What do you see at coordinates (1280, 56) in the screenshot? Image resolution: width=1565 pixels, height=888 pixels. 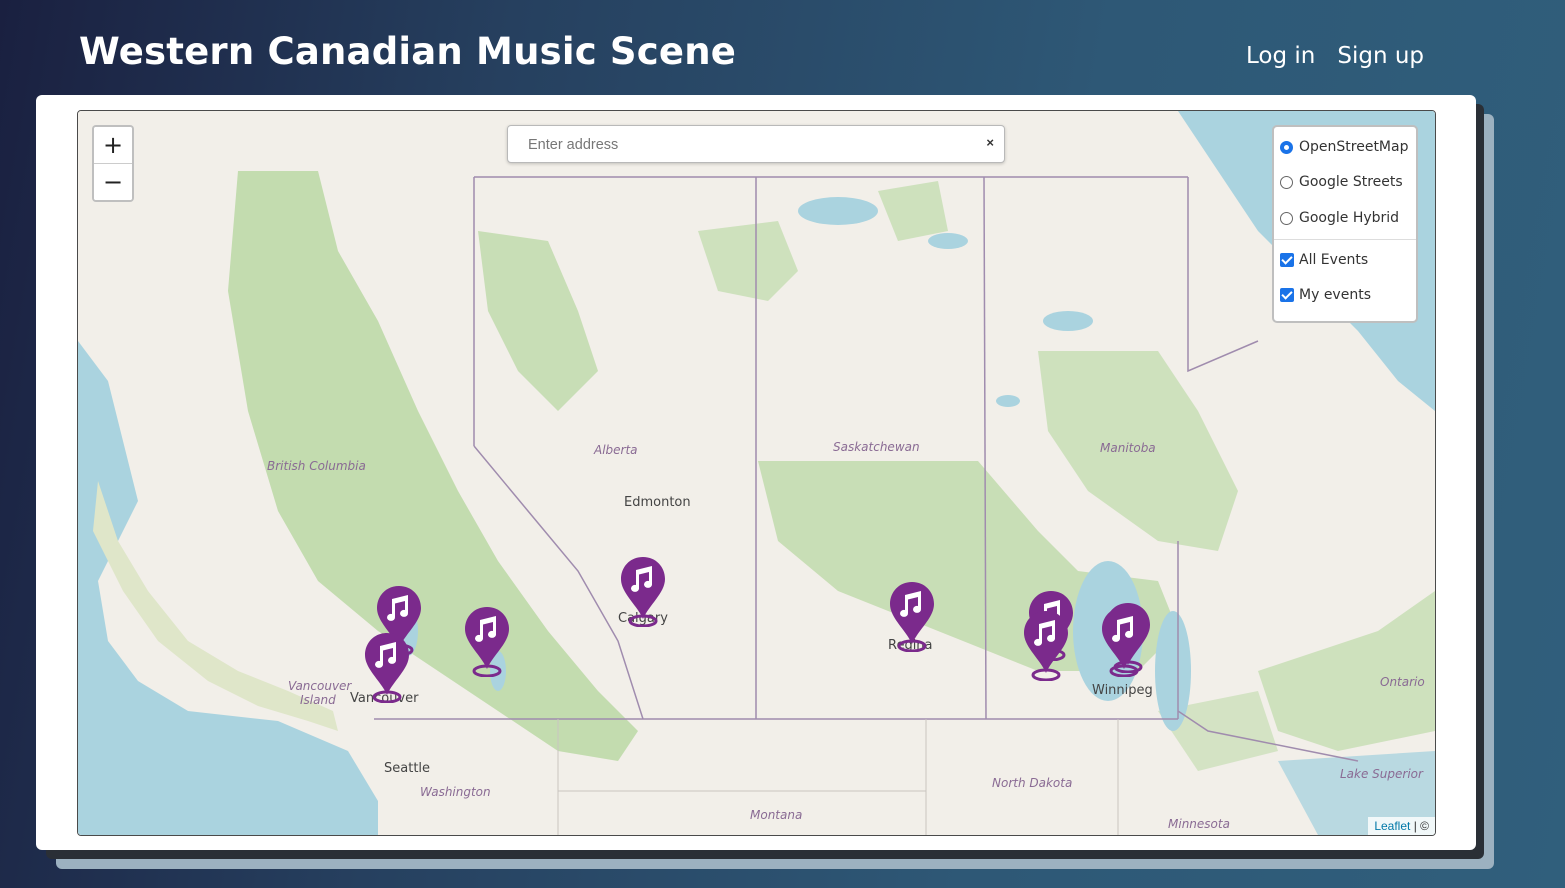 I see `login-link: Log in` at bounding box center [1280, 56].